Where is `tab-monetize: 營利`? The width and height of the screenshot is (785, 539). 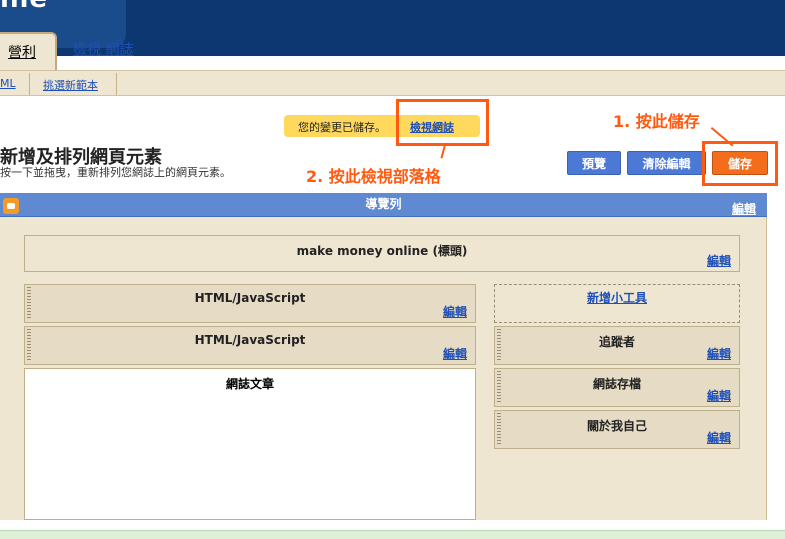
tab-monetize: 營利 is located at coordinates (28, 51).